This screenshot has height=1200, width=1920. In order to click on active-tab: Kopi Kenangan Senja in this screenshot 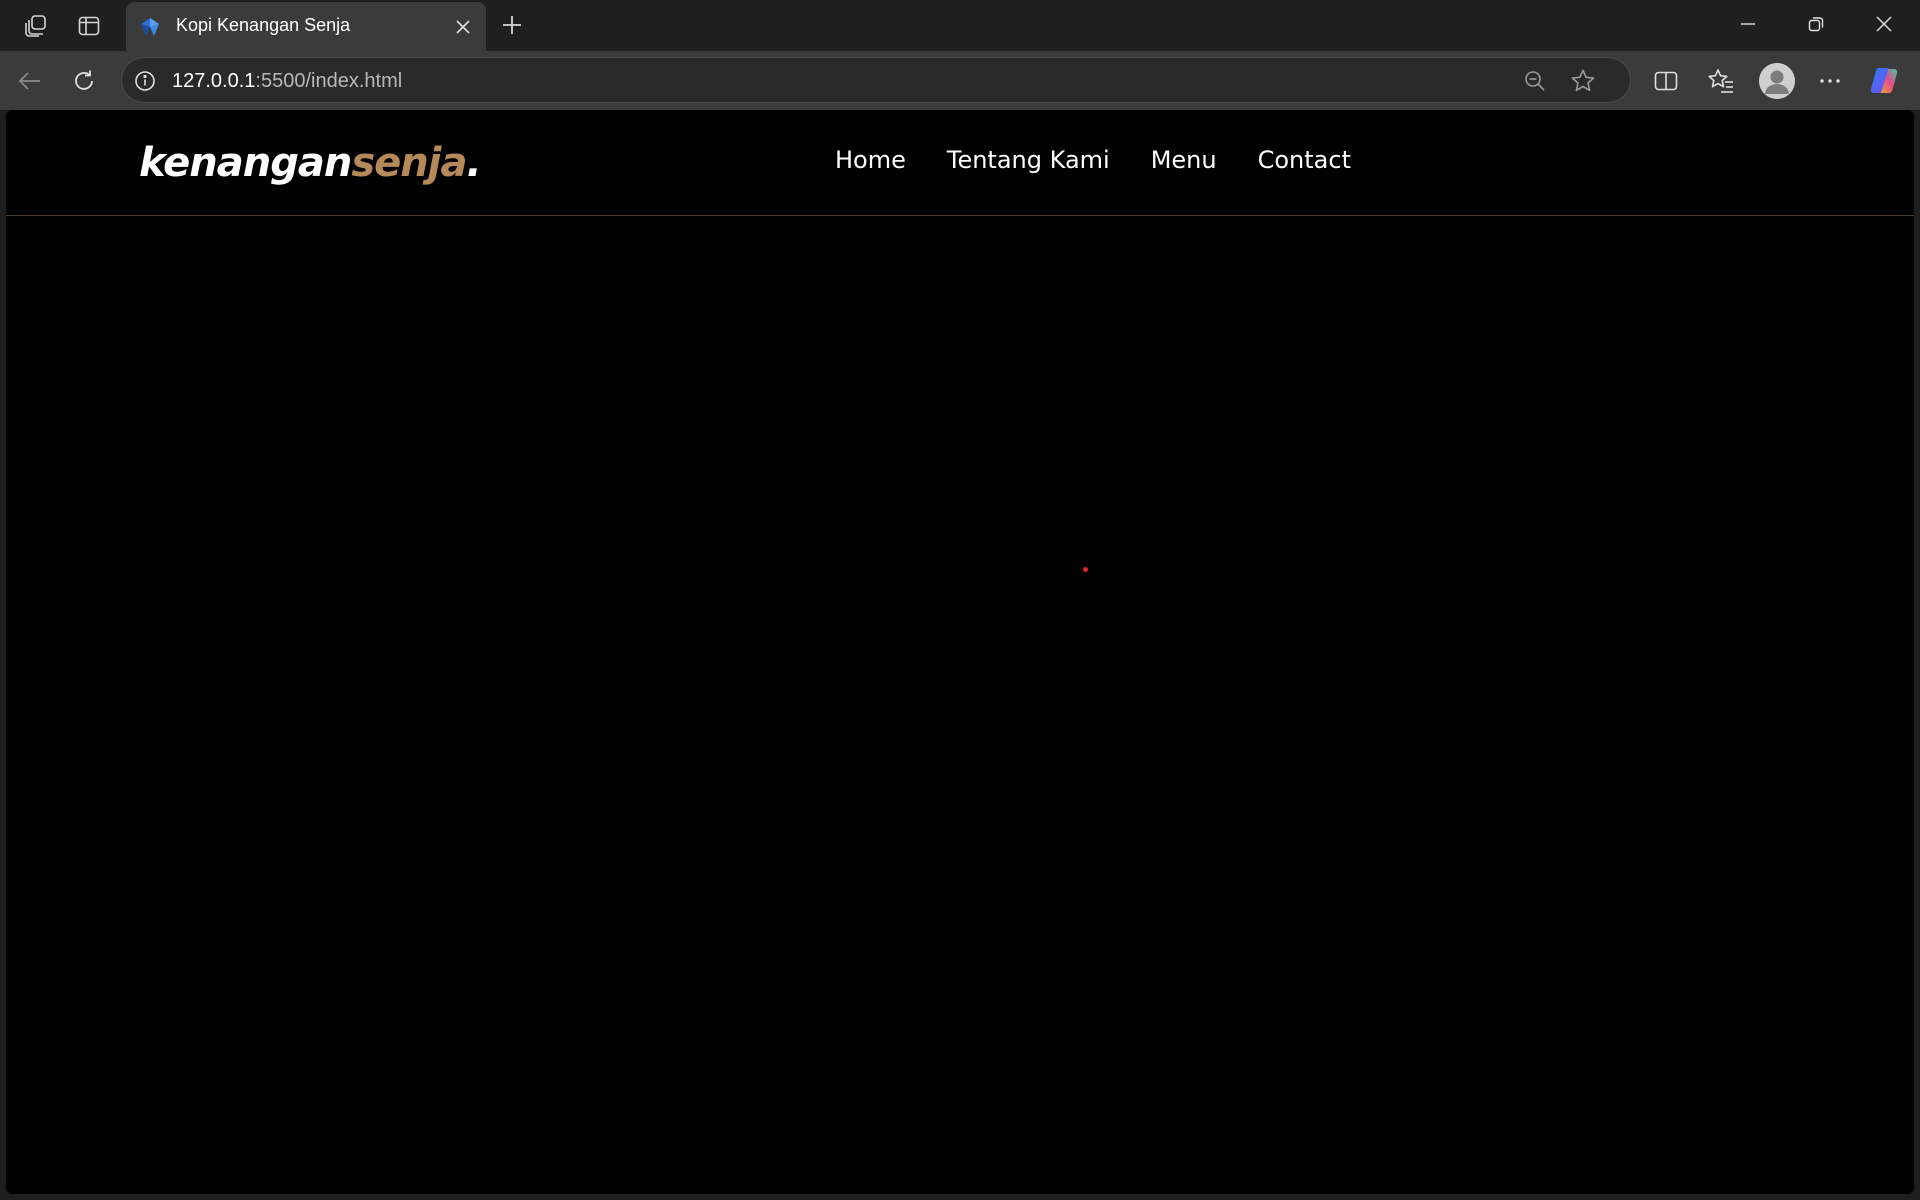, I will do `click(306, 26)`.